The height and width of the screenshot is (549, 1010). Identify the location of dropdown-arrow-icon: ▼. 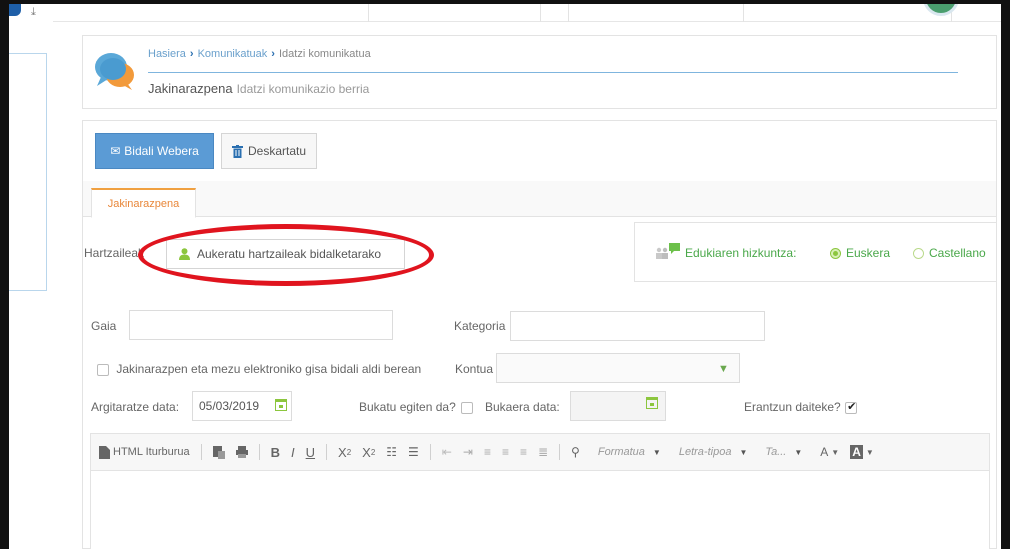
(723, 369).